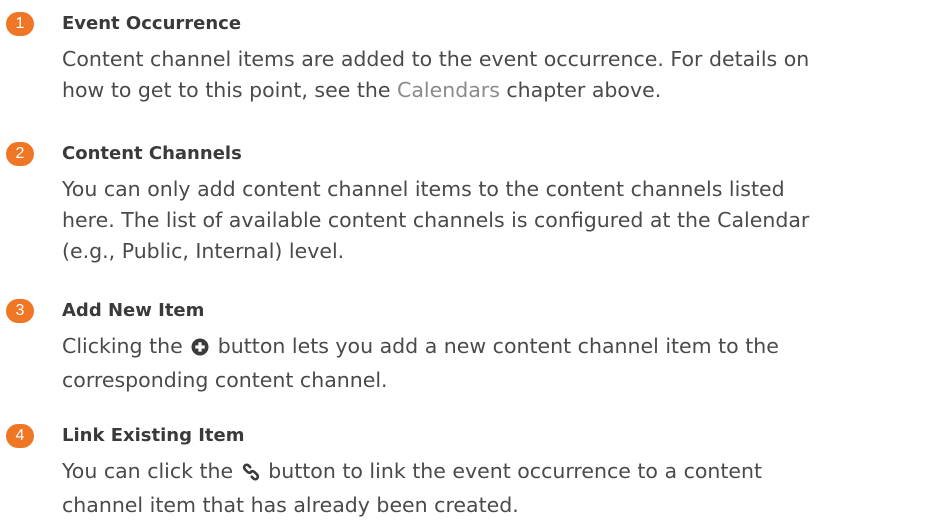  I want to click on callout-title: Link Existing Item, so click(153, 435).